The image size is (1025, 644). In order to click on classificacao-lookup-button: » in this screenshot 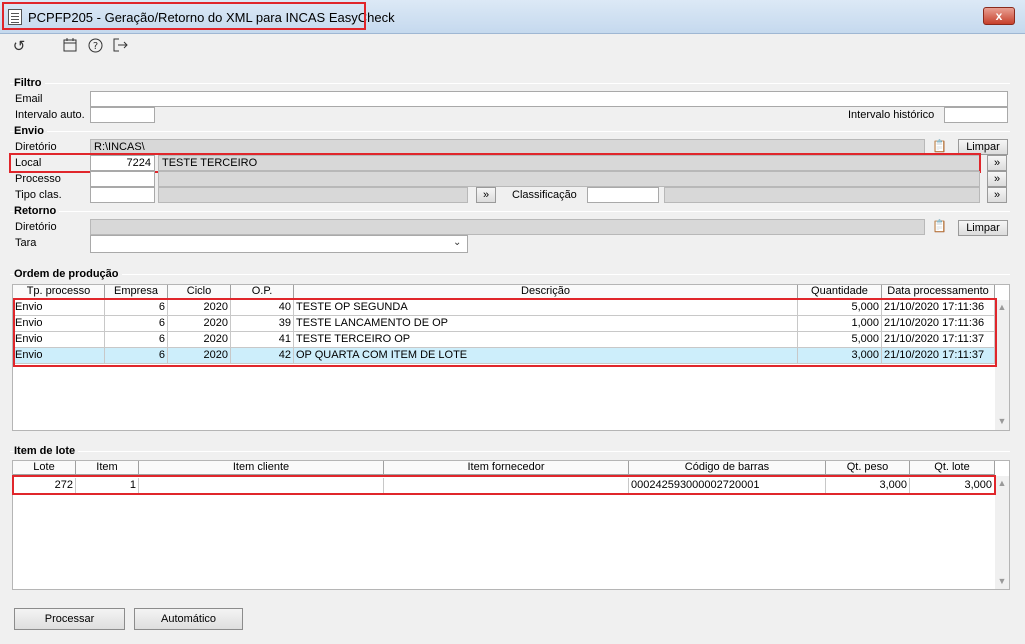, I will do `click(997, 195)`.